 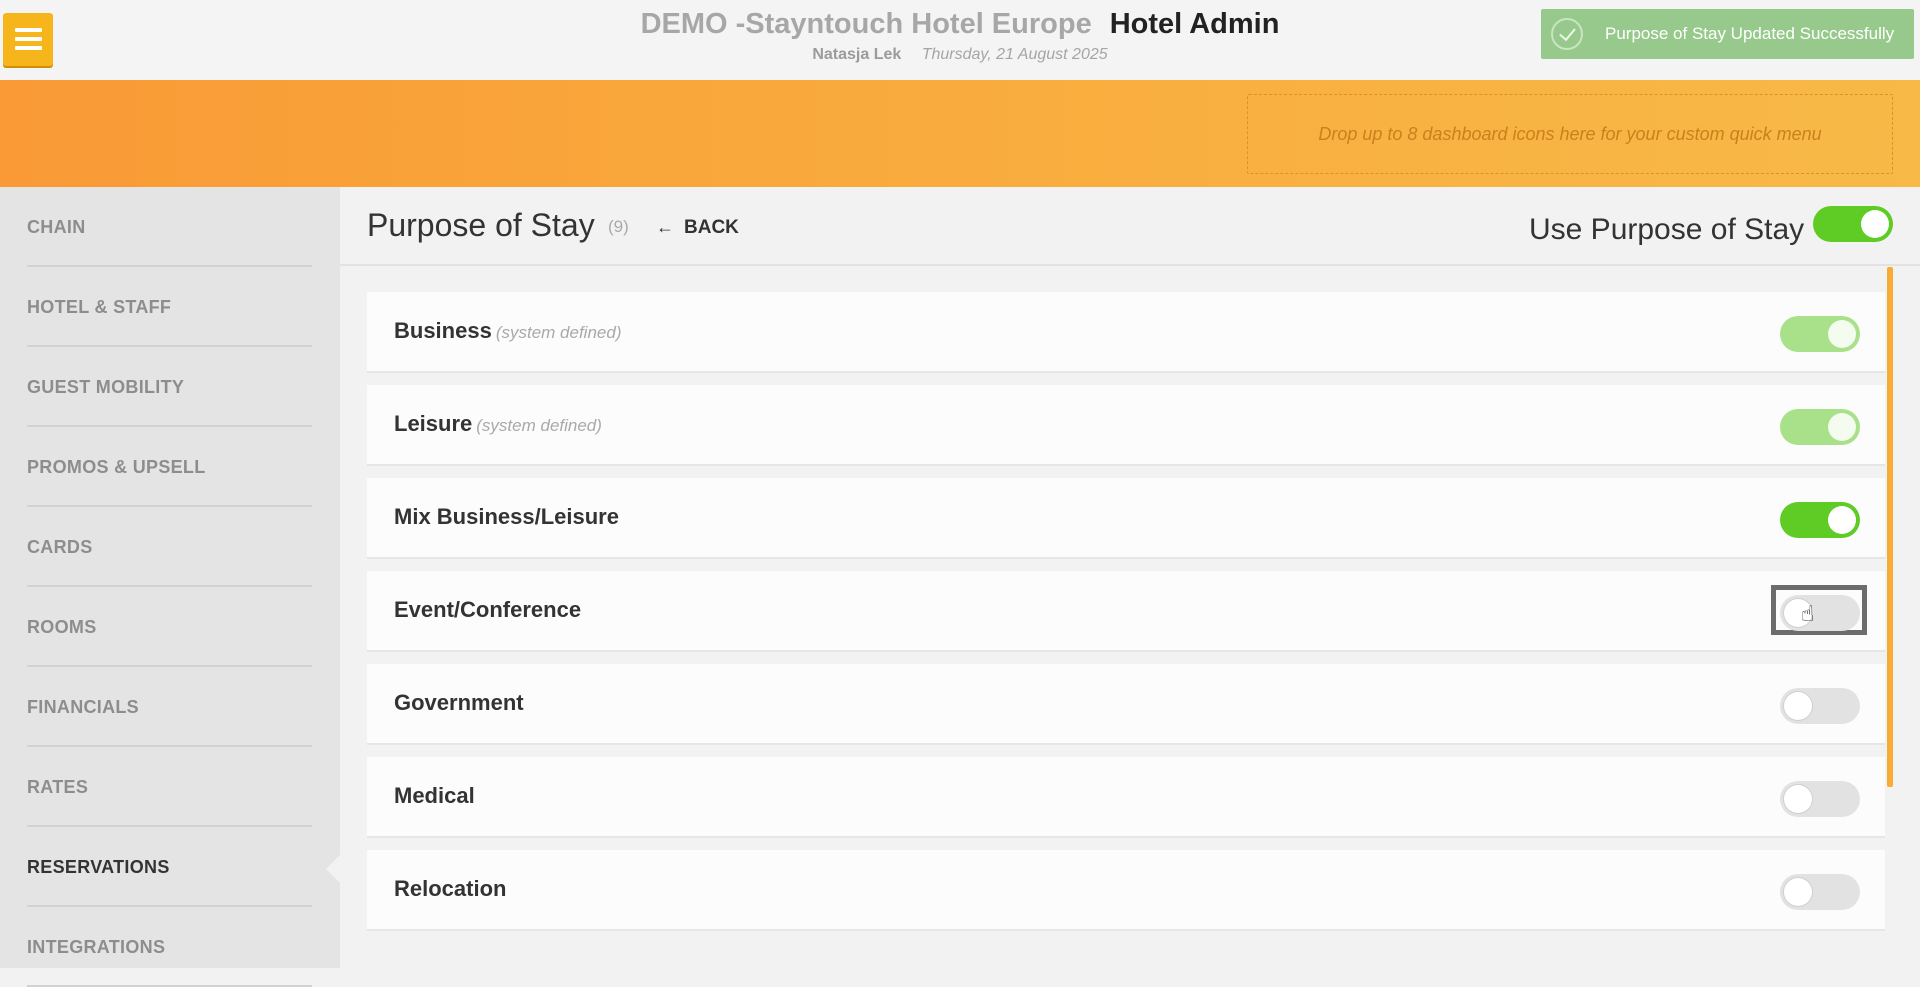 I want to click on success-toast: Purpose of Stay Updated Successfully, so click(x=1727, y=34).